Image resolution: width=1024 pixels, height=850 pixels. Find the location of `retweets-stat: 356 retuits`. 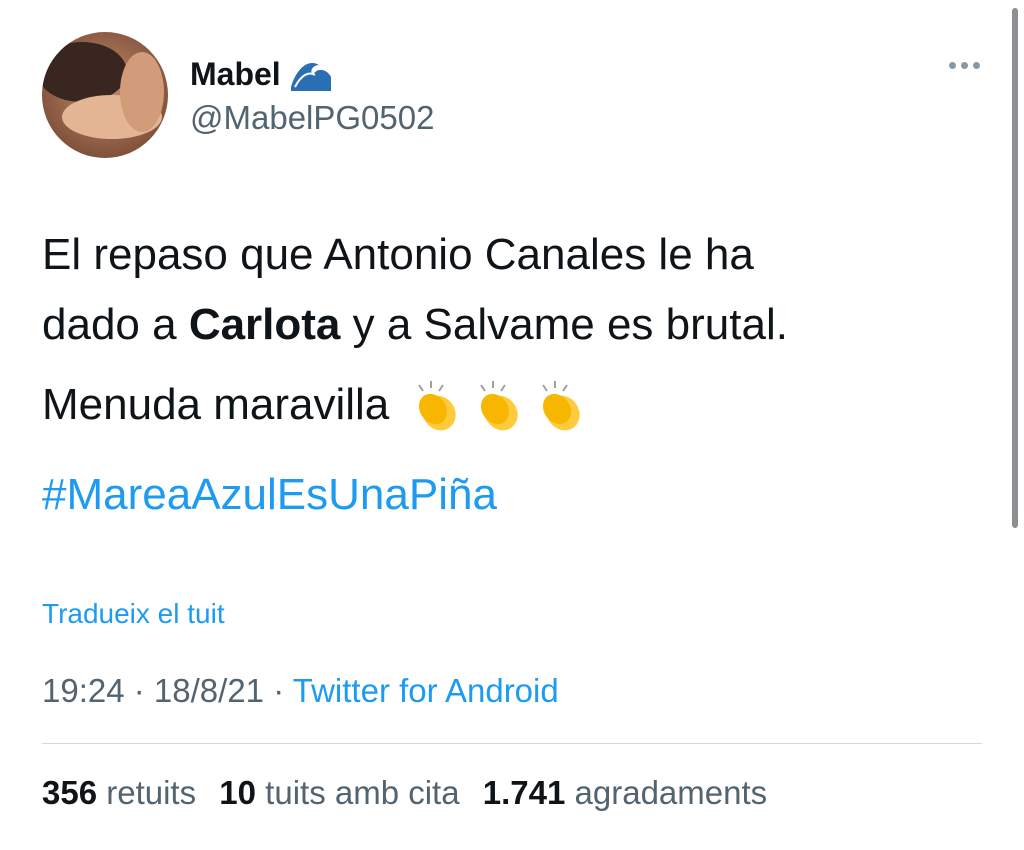

retweets-stat: 356 retuits is located at coordinates (119, 792).